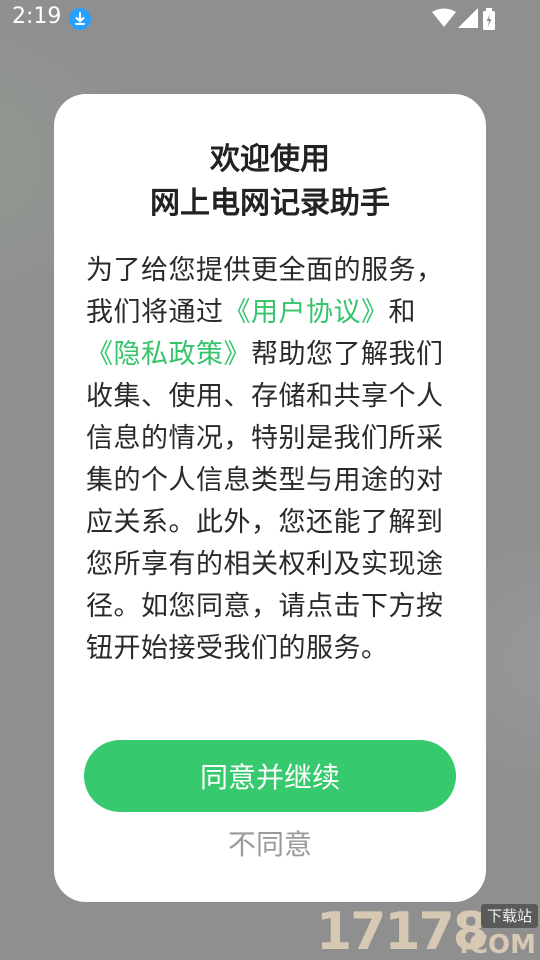  Describe the element at coordinates (270, 19) in the screenshot. I see `status-bar: 2:19` at that location.